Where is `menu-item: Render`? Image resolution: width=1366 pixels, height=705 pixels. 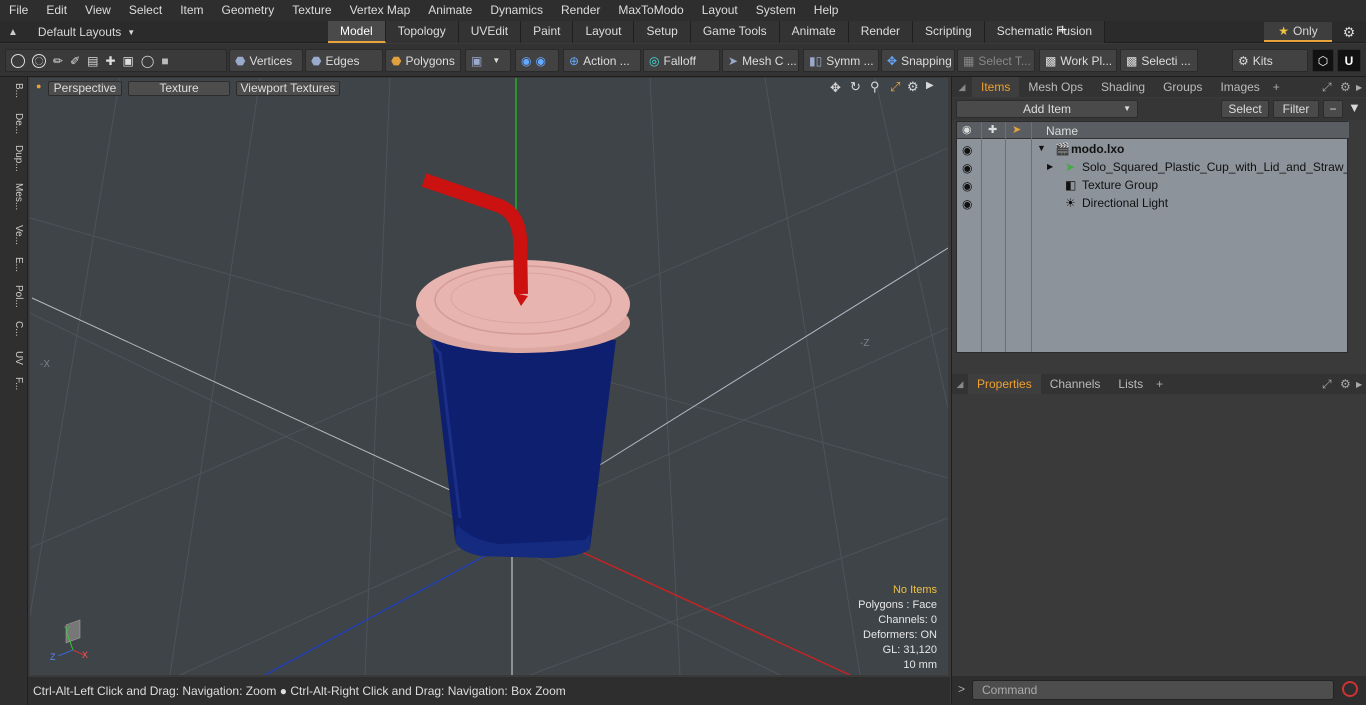 menu-item: Render is located at coordinates (580, 10).